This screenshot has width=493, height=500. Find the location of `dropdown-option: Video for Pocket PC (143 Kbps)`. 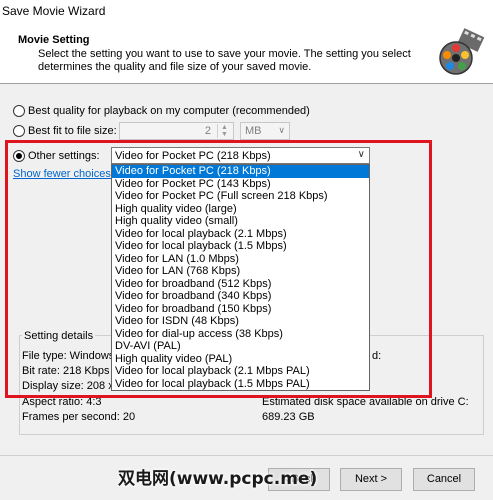

dropdown-option: Video for Pocket PC (143 Kbps) is located at coordinates (240, 184).